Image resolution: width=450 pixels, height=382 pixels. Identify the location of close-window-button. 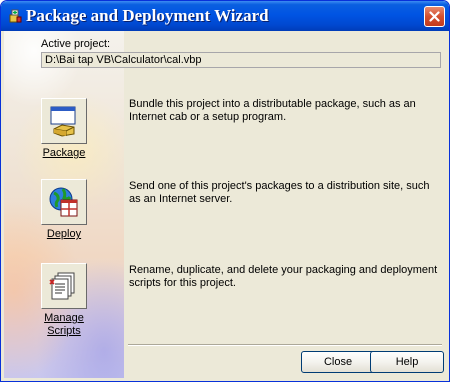
(434, 16).